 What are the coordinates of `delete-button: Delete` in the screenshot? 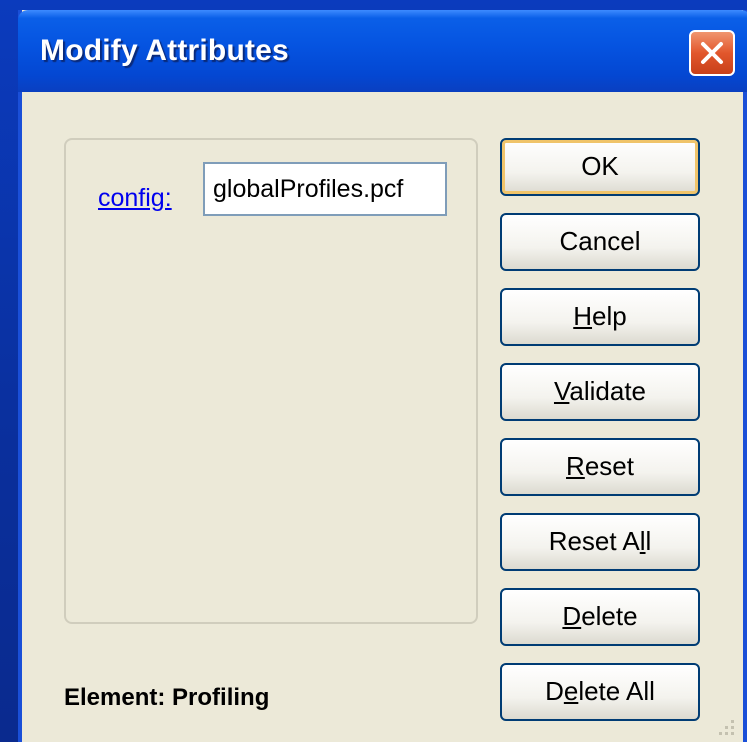 It's located at (600, 617).